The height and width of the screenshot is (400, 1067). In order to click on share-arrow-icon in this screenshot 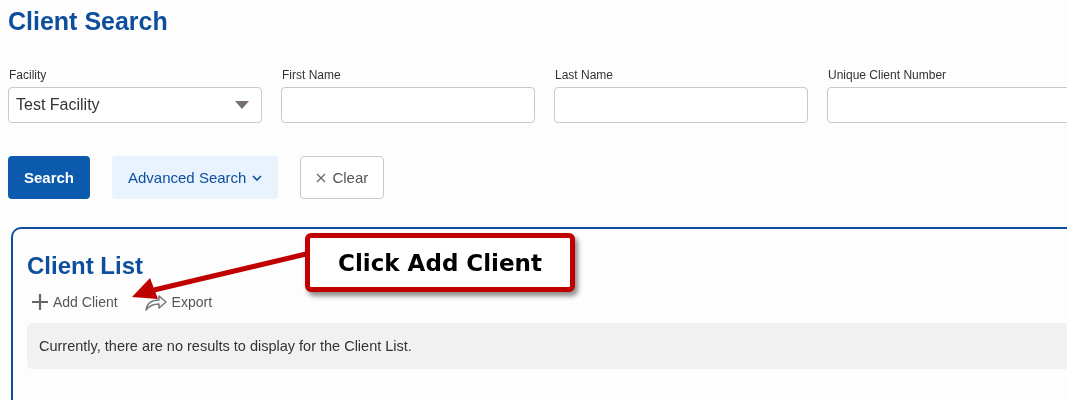, I will do `click(155, 302)`.